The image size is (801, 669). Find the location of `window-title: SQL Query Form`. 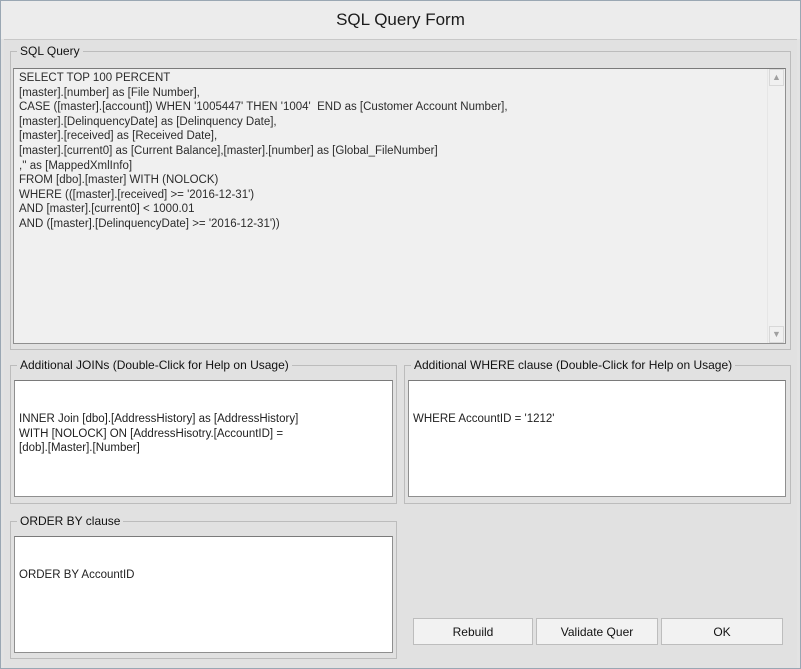

window-title: SQL Query Form is located at coordinates (400, 19).